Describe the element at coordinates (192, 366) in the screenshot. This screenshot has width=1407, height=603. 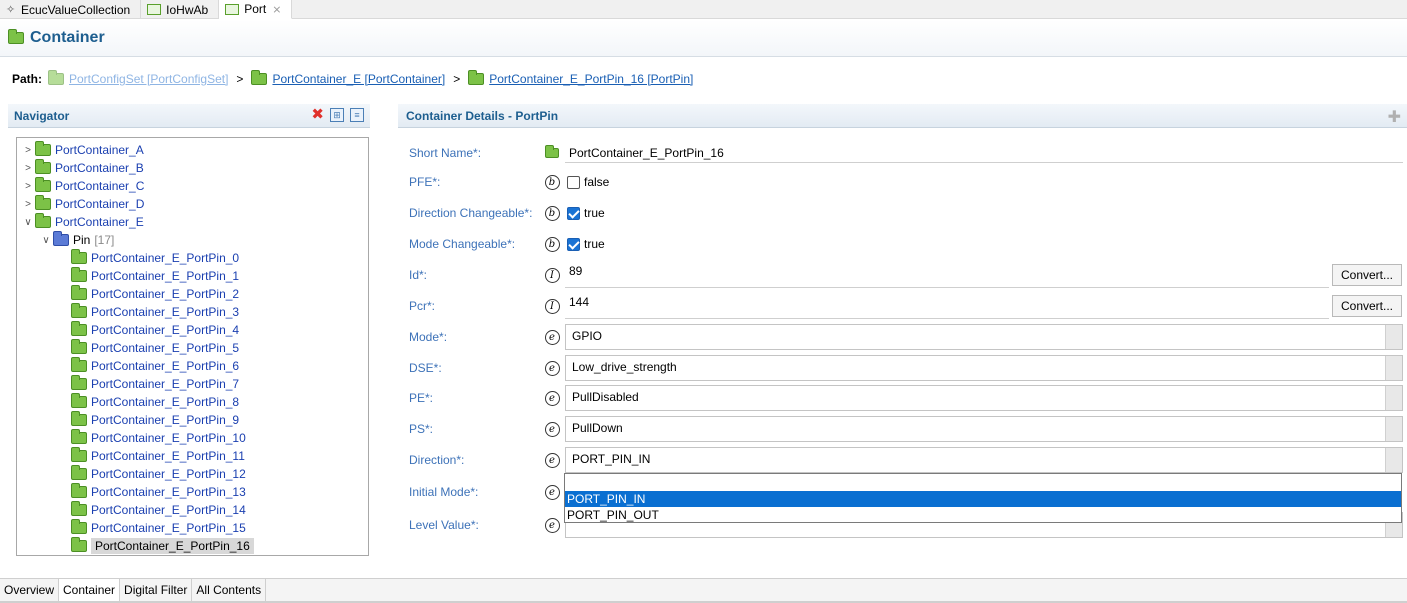
I see `tree-item-port-pin: PortContainer_E_PortPin_6` at that location.